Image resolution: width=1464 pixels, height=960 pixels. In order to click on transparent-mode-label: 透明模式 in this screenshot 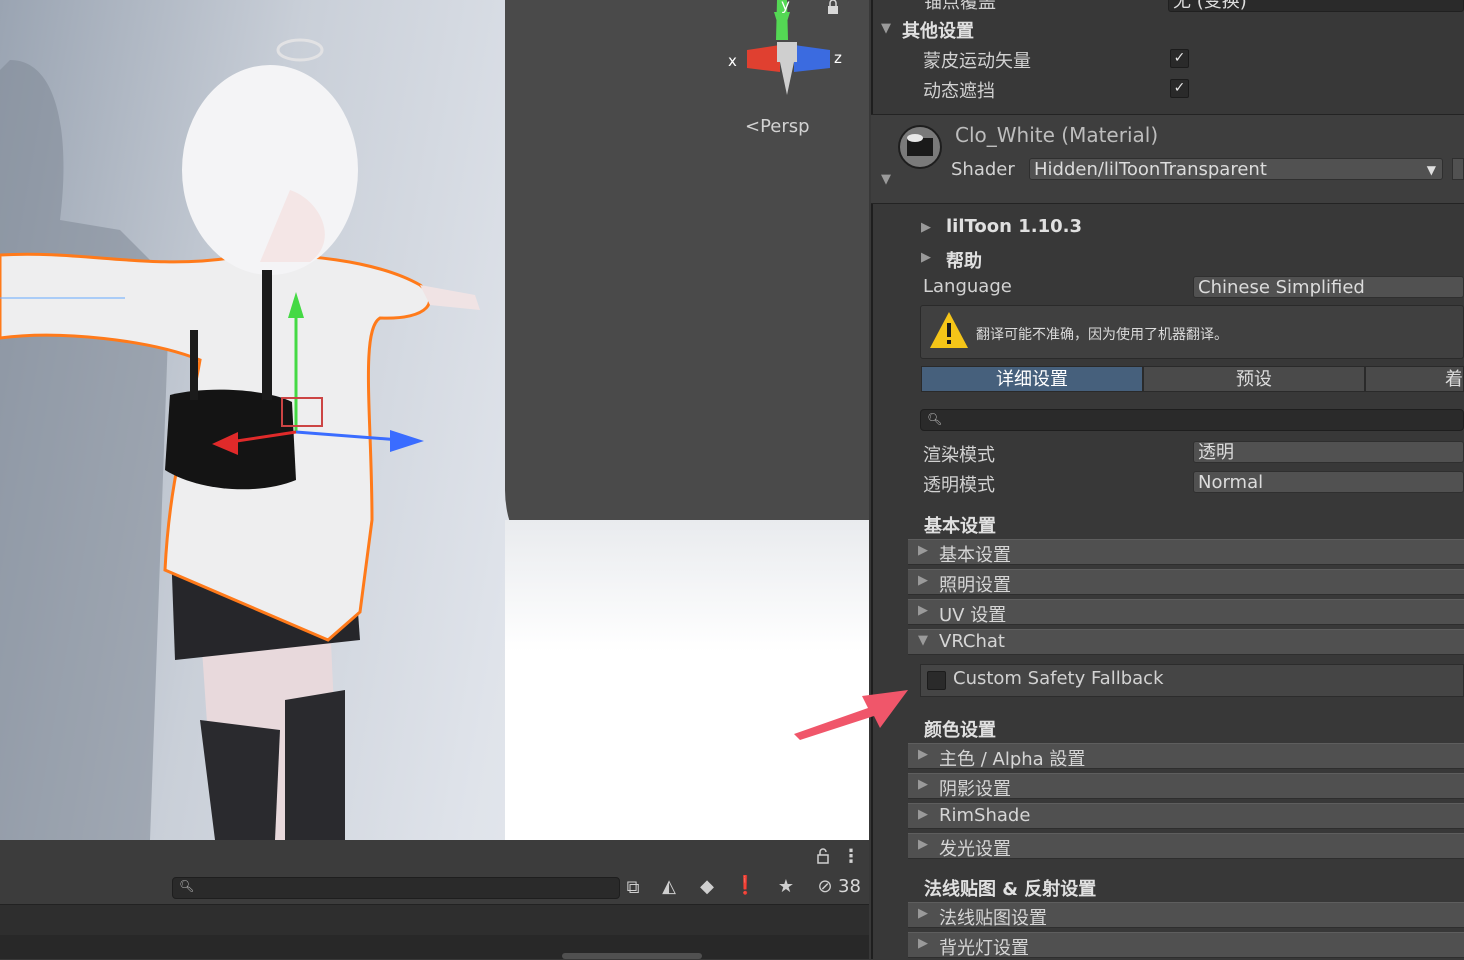, I will do `click(959, 485)`.